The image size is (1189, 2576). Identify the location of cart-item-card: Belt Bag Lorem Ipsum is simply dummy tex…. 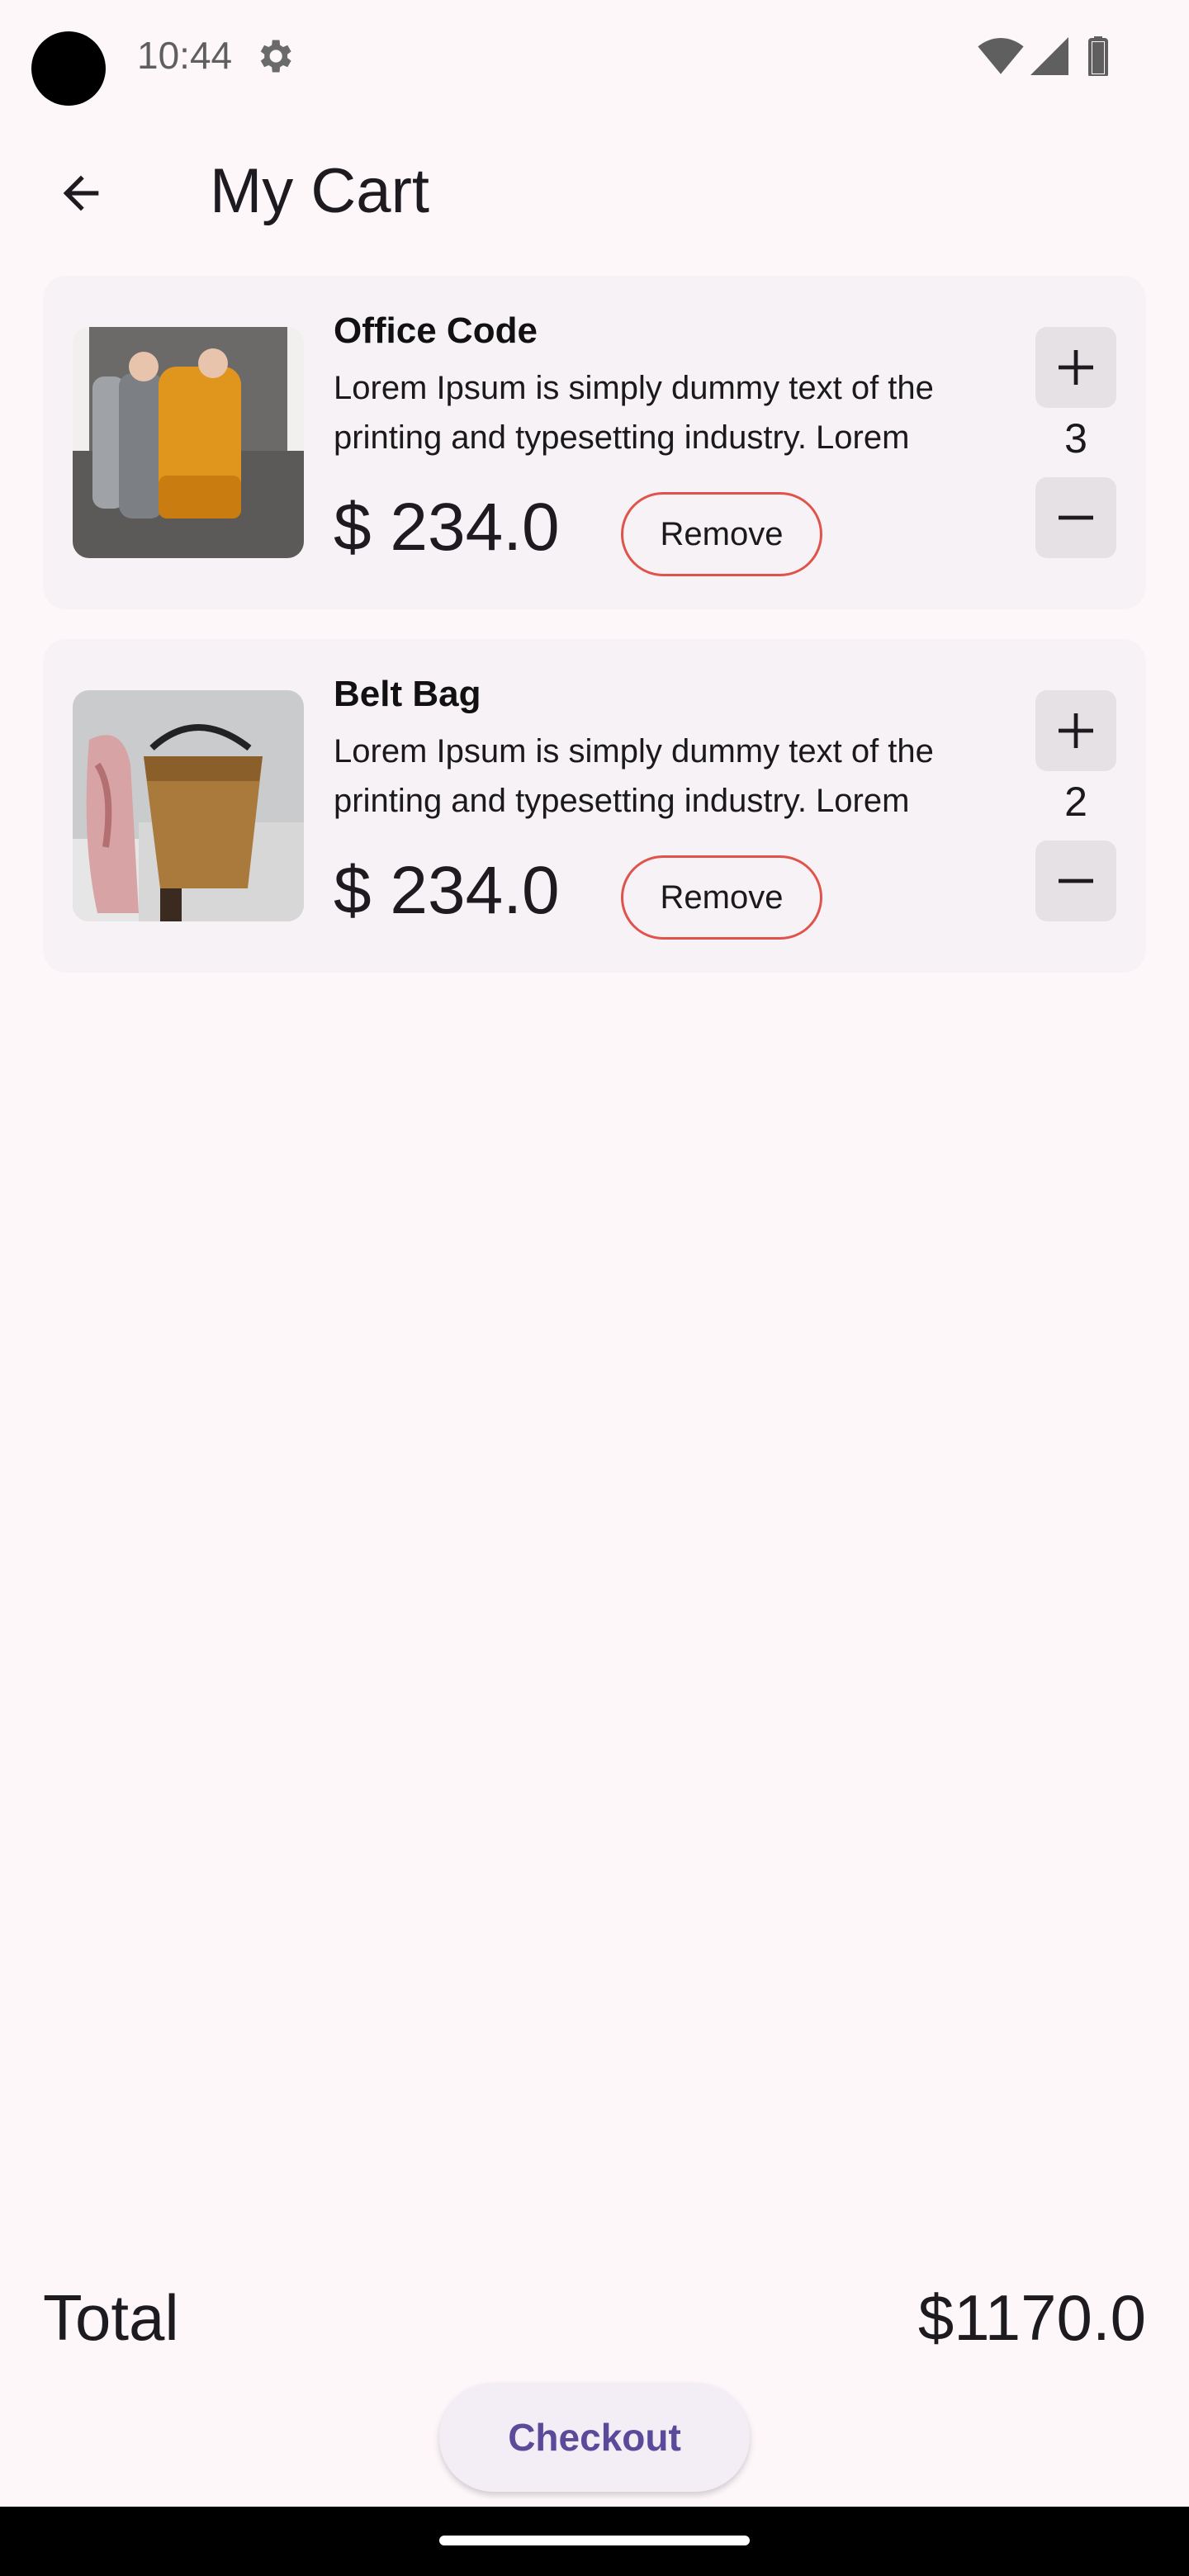
(594, 806).